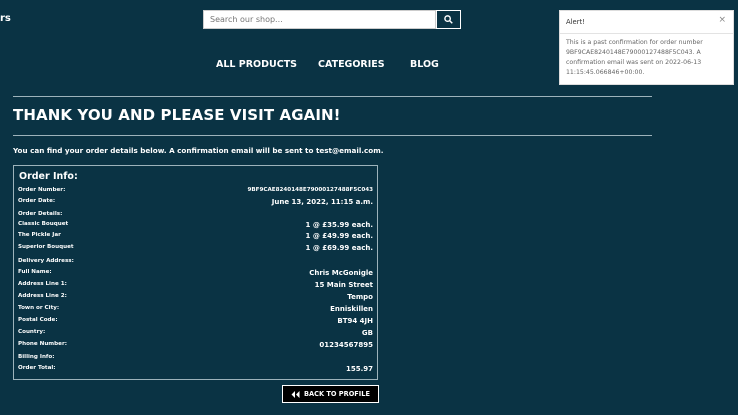 This screenshot has width=738, height=415. What do you see at coordinates (39, 308) in the screenshot?
I see `order-info-label: Town or City:` at bounding box center [39, 308].